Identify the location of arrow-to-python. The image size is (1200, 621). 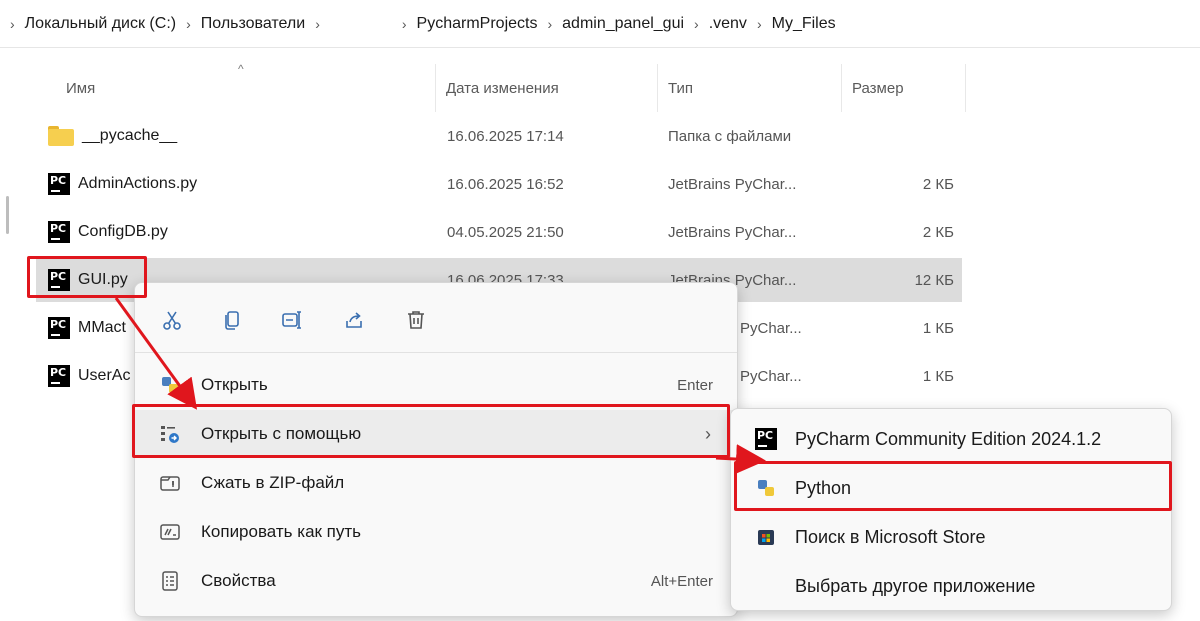
(740, 459).